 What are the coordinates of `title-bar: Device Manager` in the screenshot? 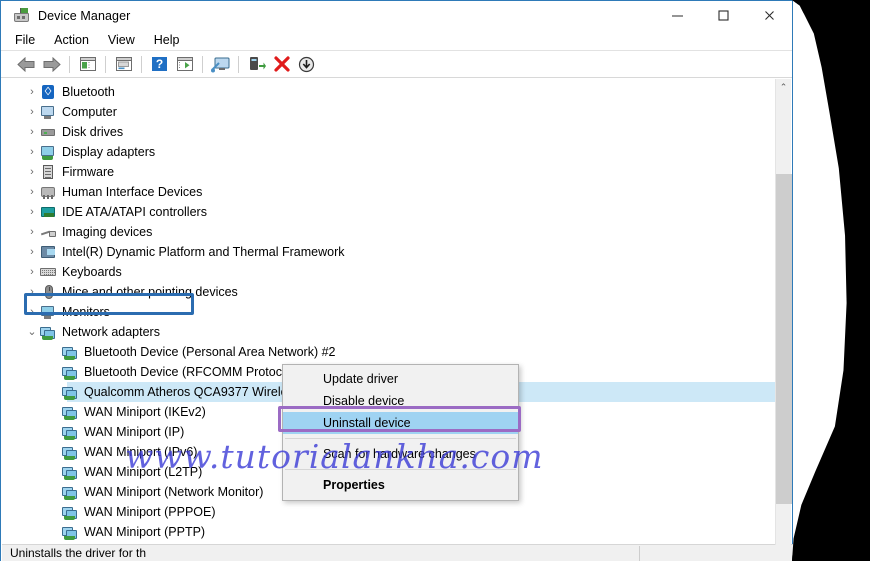 It's located at (396, 15).